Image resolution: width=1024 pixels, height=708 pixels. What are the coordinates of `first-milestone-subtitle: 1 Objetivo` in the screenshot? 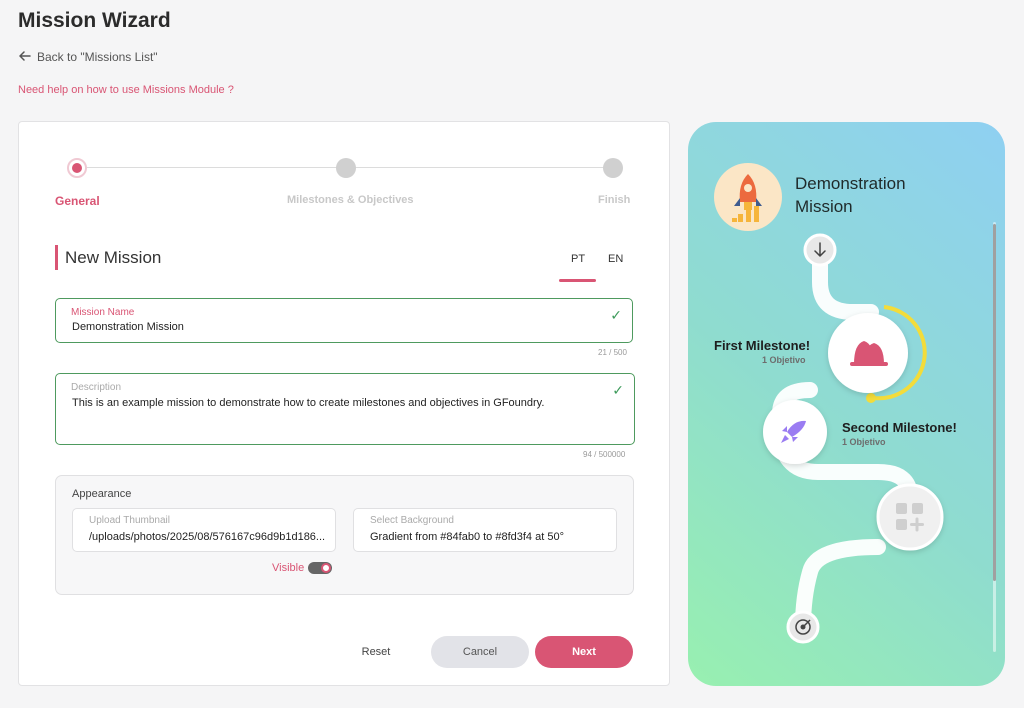 It's located at (784, 360).